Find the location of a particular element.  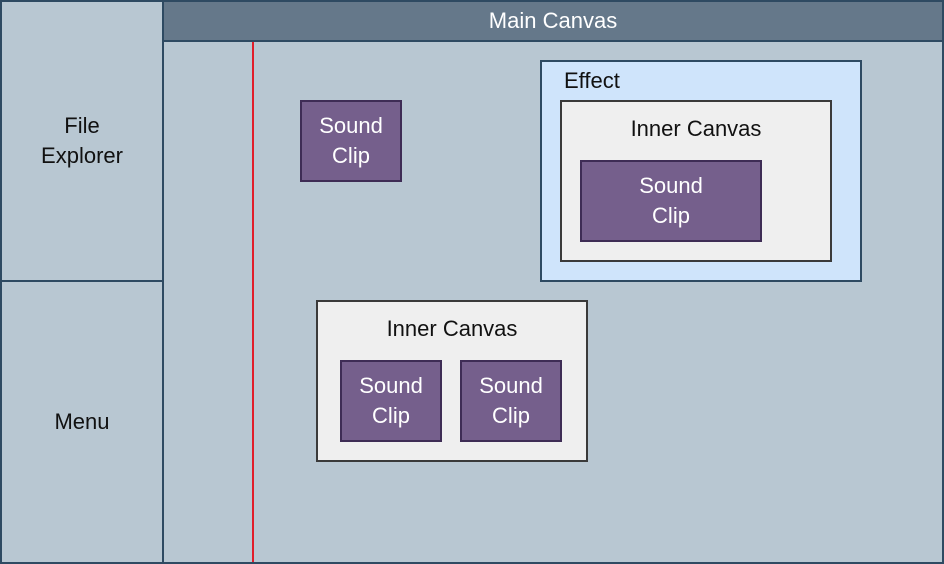

menu-panel: Menu is located at coordinates (82, 422).